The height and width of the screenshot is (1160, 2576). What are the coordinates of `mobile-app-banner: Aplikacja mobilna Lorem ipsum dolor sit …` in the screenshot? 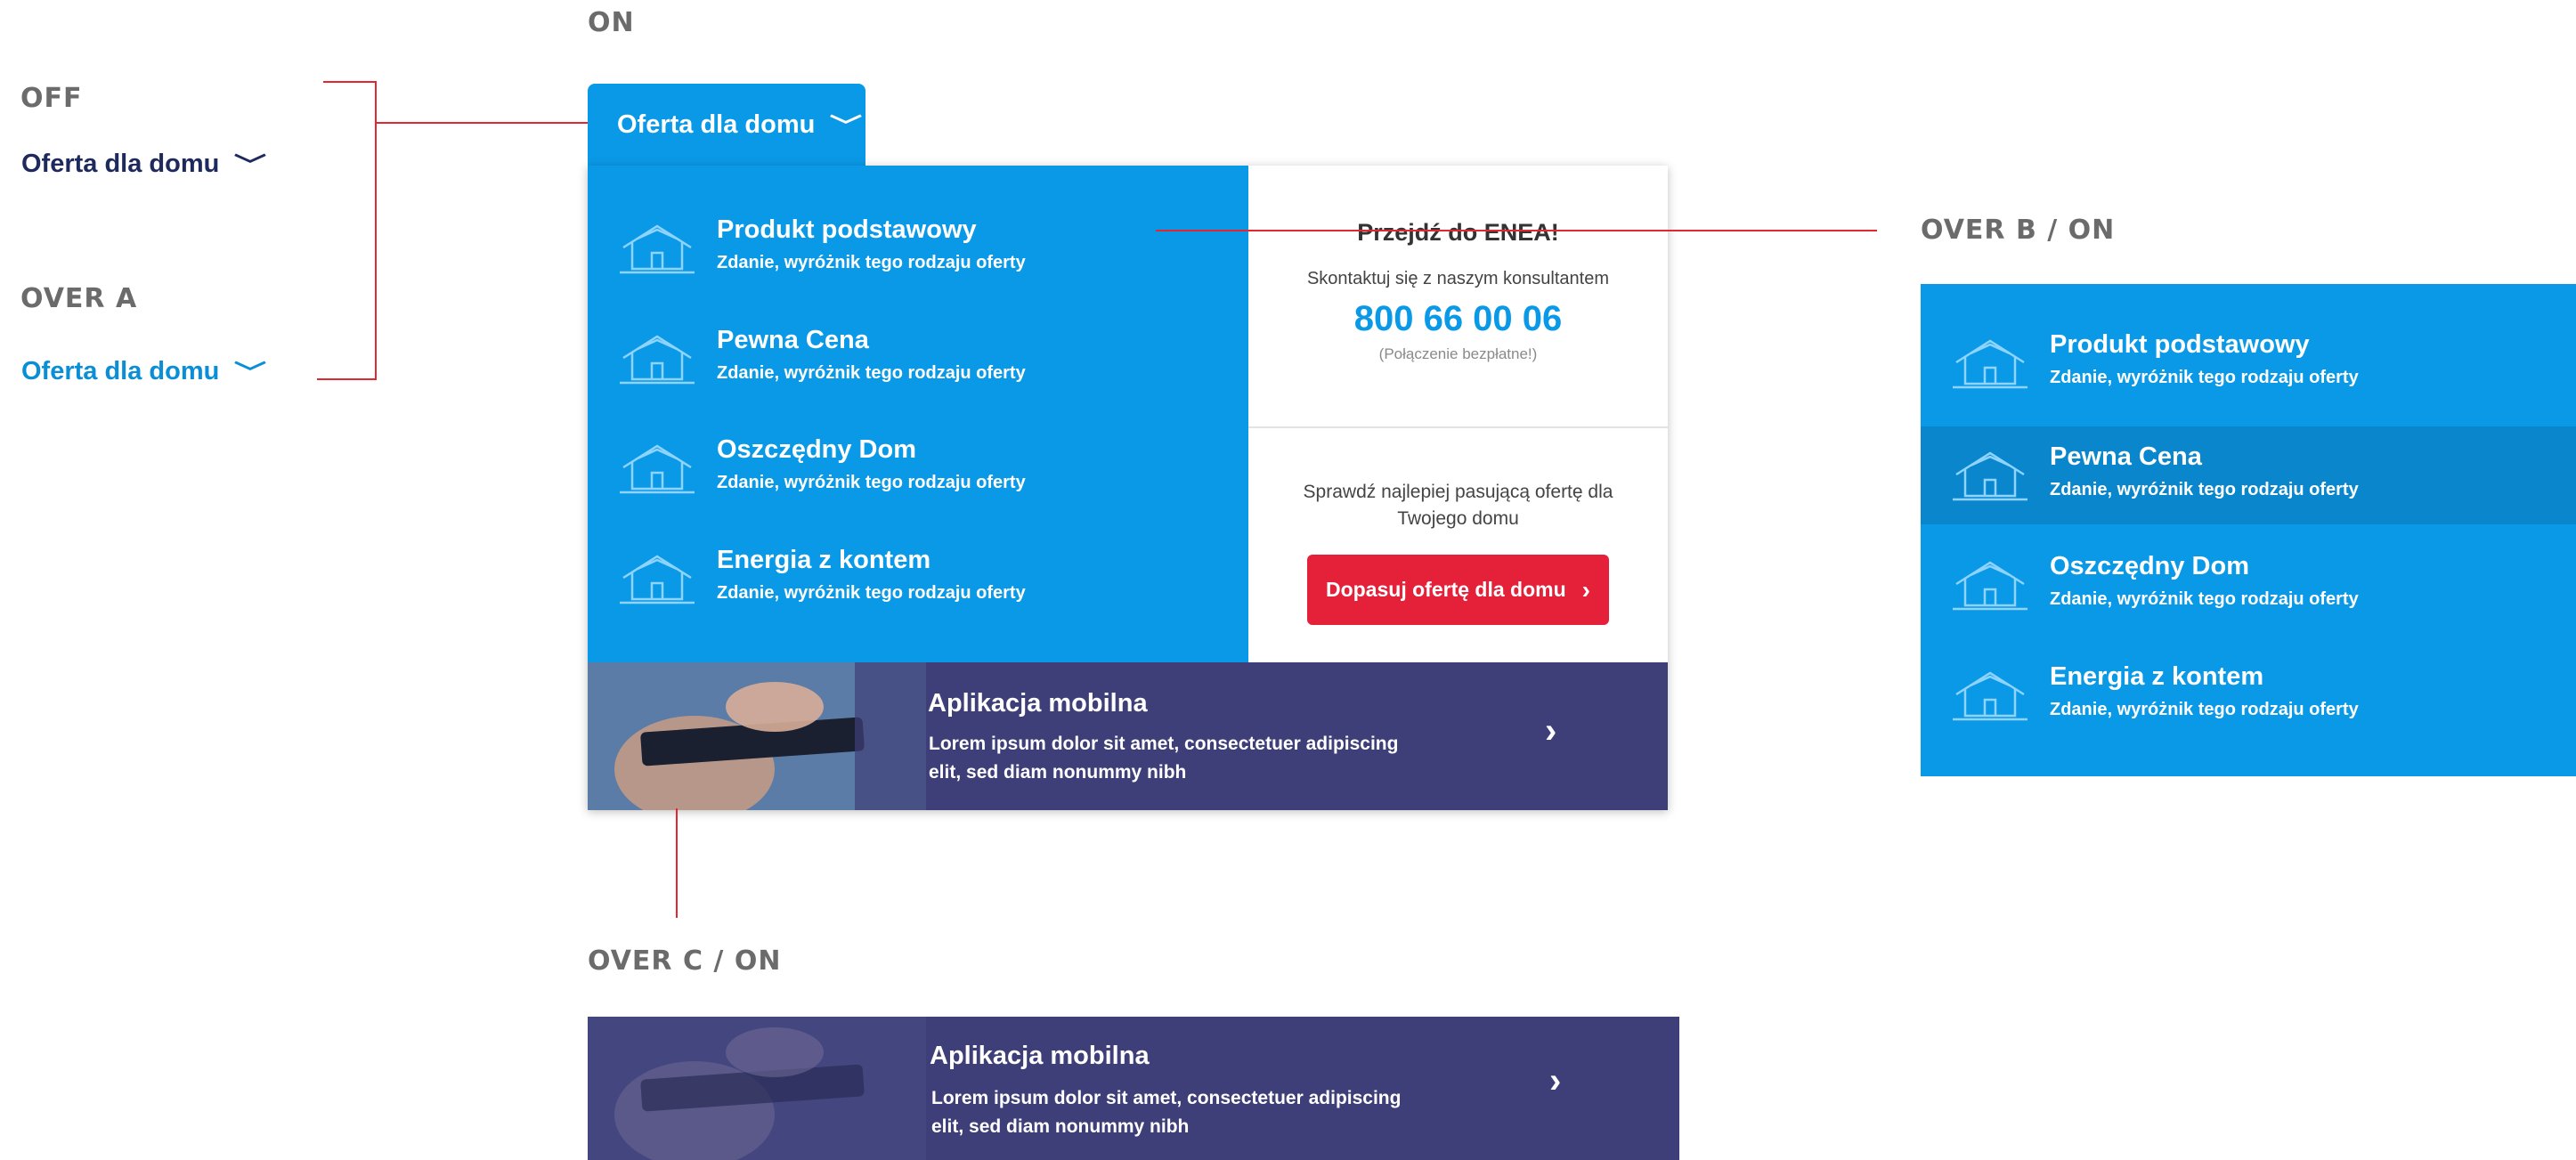 It's located at (1128, 736).